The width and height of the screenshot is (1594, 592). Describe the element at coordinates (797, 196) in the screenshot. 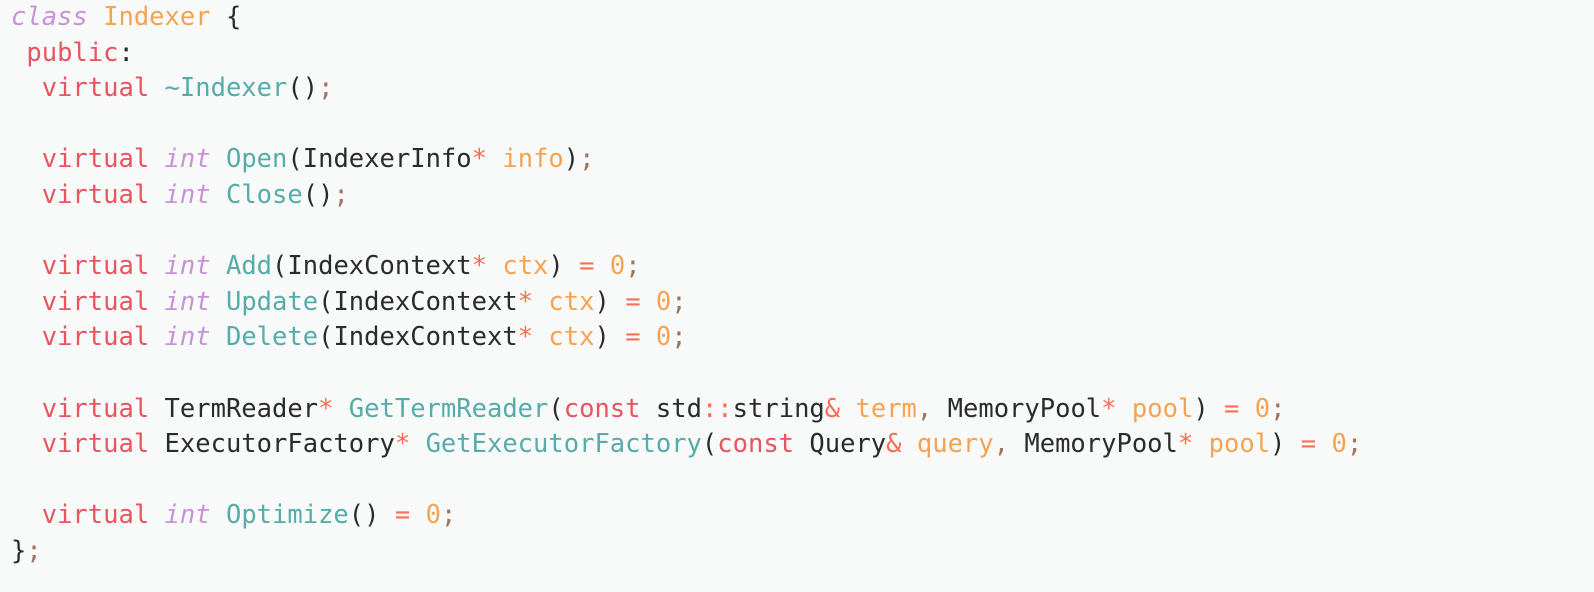

I see `code-line: virtual int Close();` at that location.